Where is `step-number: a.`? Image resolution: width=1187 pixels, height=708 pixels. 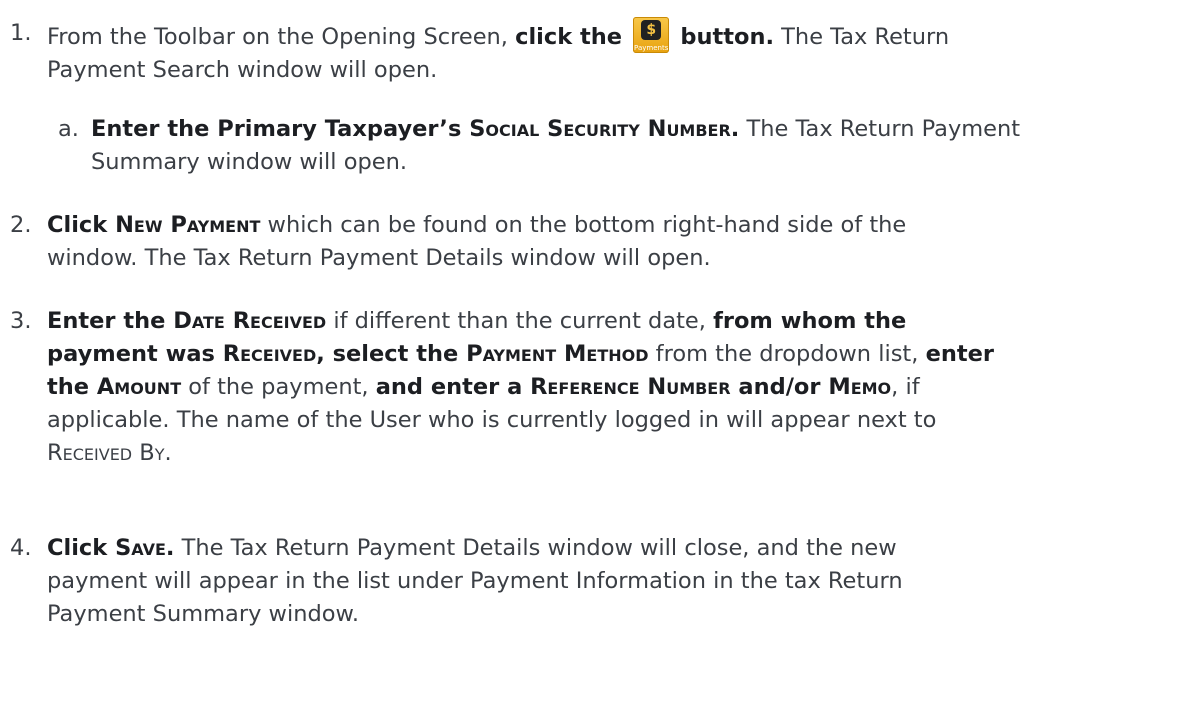
step-number: a. is located at coordinates (68, 129).